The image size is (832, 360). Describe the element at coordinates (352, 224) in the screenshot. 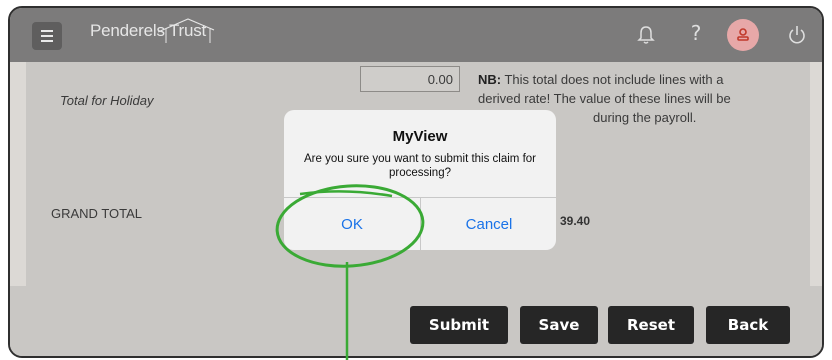

I see `dialog-ok-button: OK` at that location.